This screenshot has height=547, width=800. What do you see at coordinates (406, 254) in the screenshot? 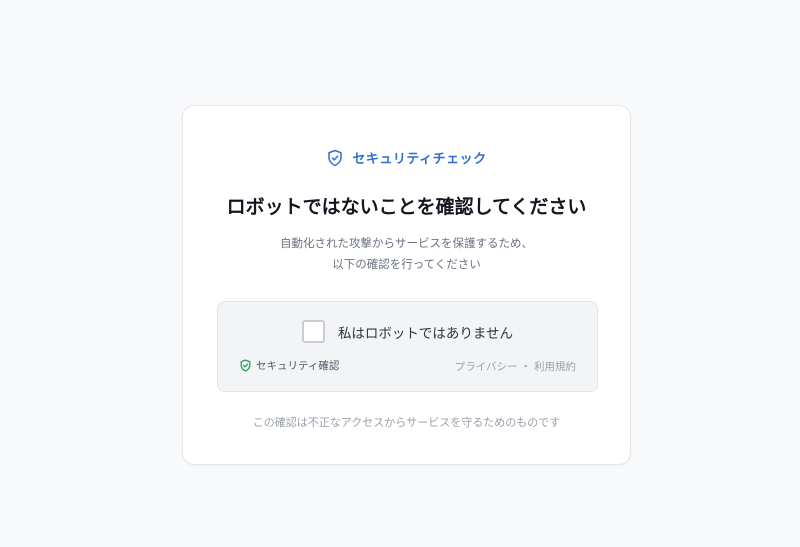
I see `description: 自動化された攻撃からサービスを保護するため、 以下の確認を行ってください` at bounding box center [406, 254].